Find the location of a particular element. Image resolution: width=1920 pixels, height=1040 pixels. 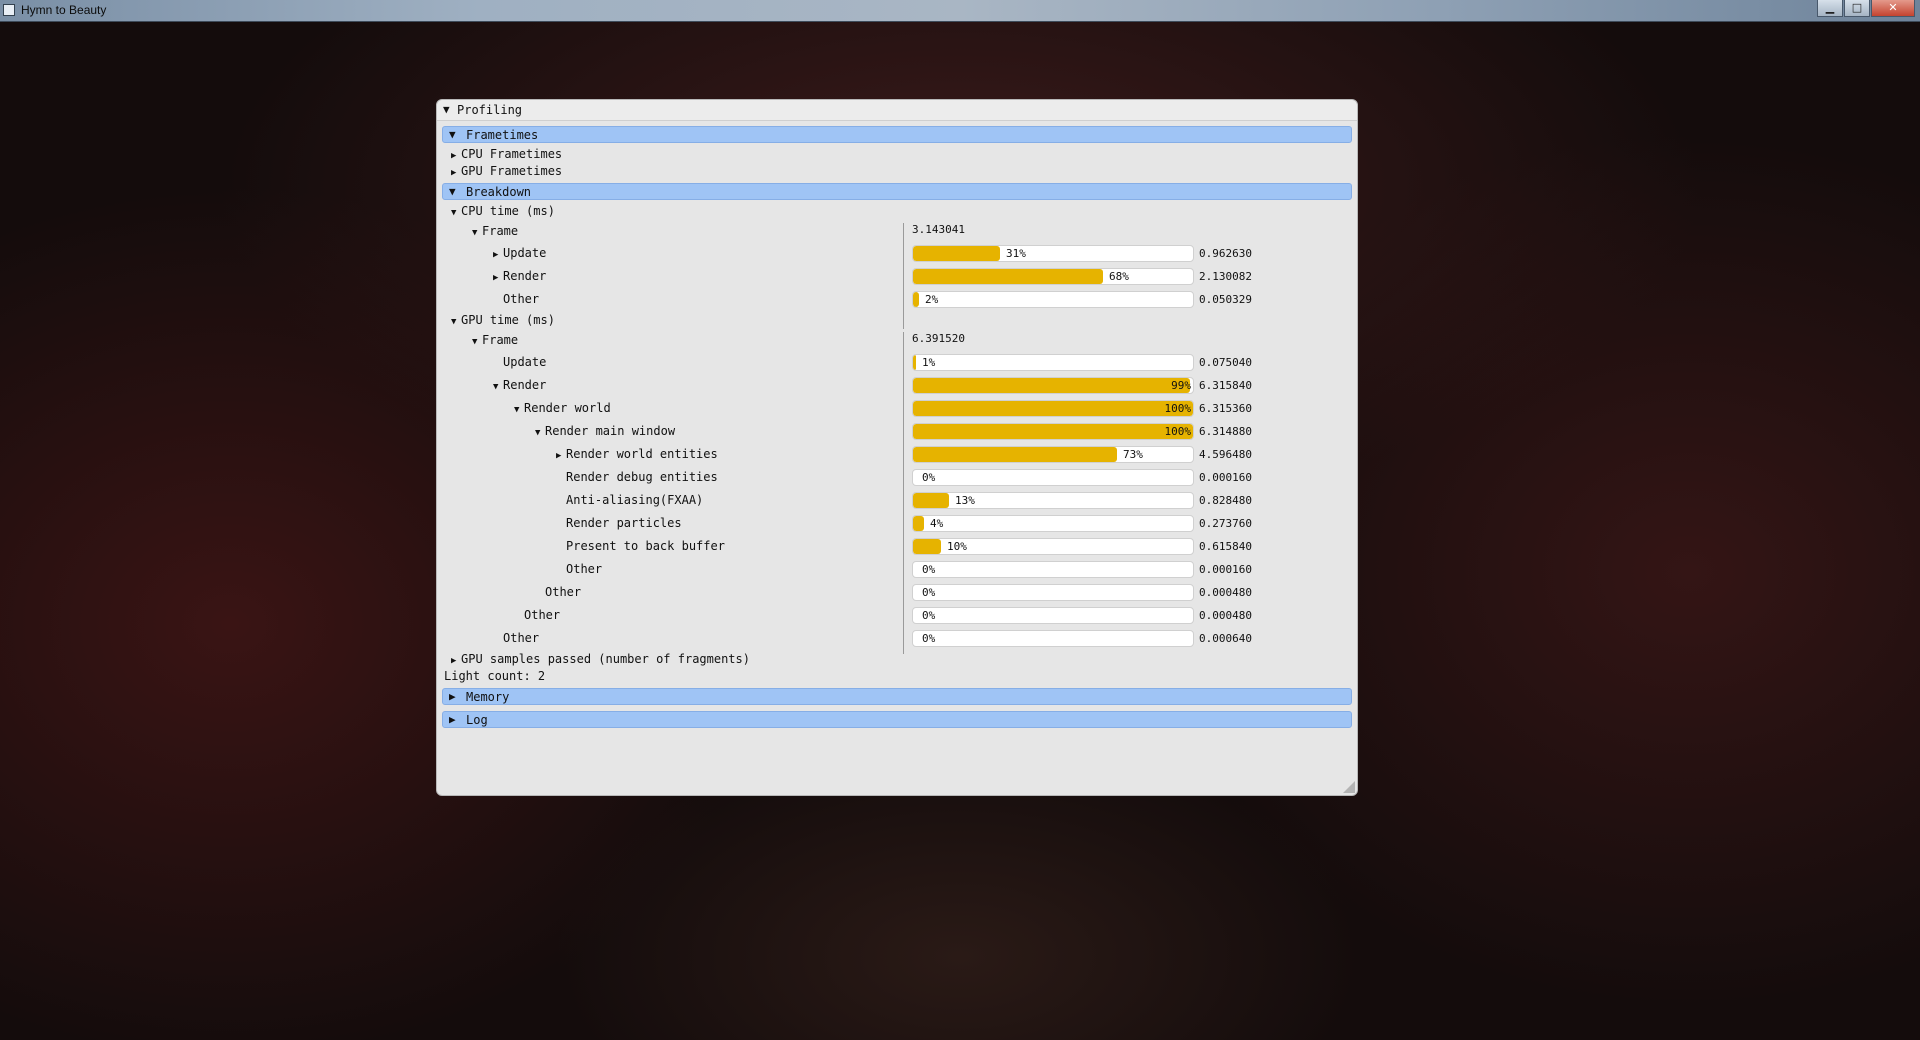

tree-node-label: Present to back buffer is located at coordinates (645, 546).